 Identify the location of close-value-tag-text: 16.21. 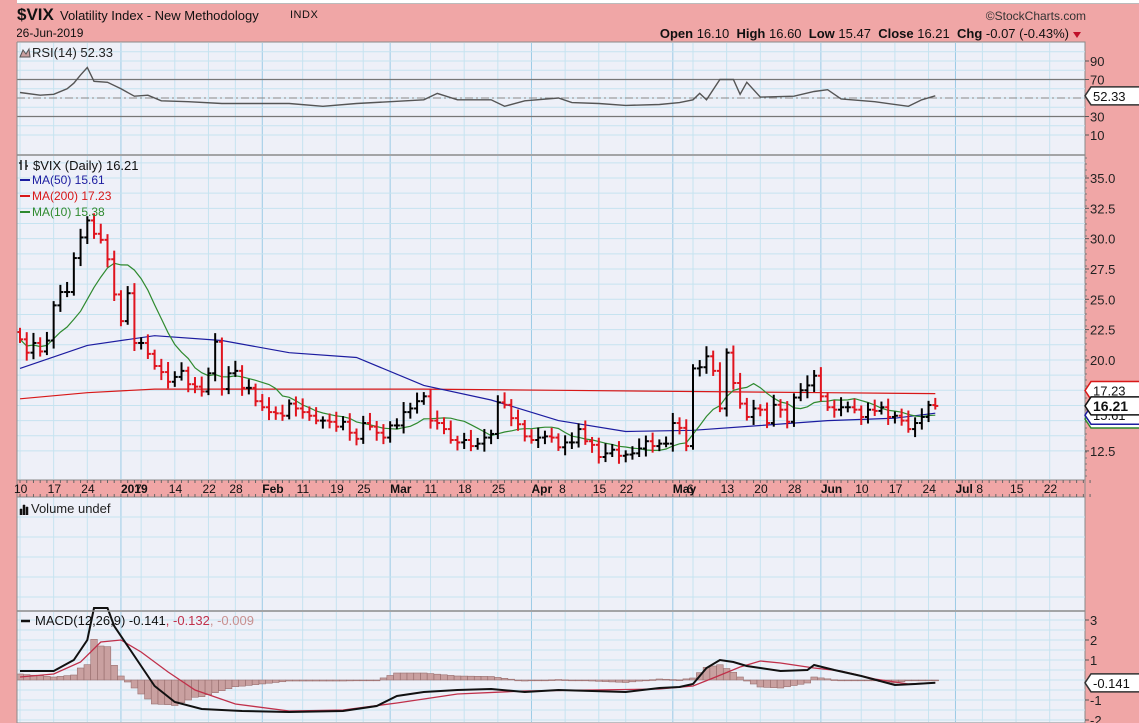
(1110, 406).